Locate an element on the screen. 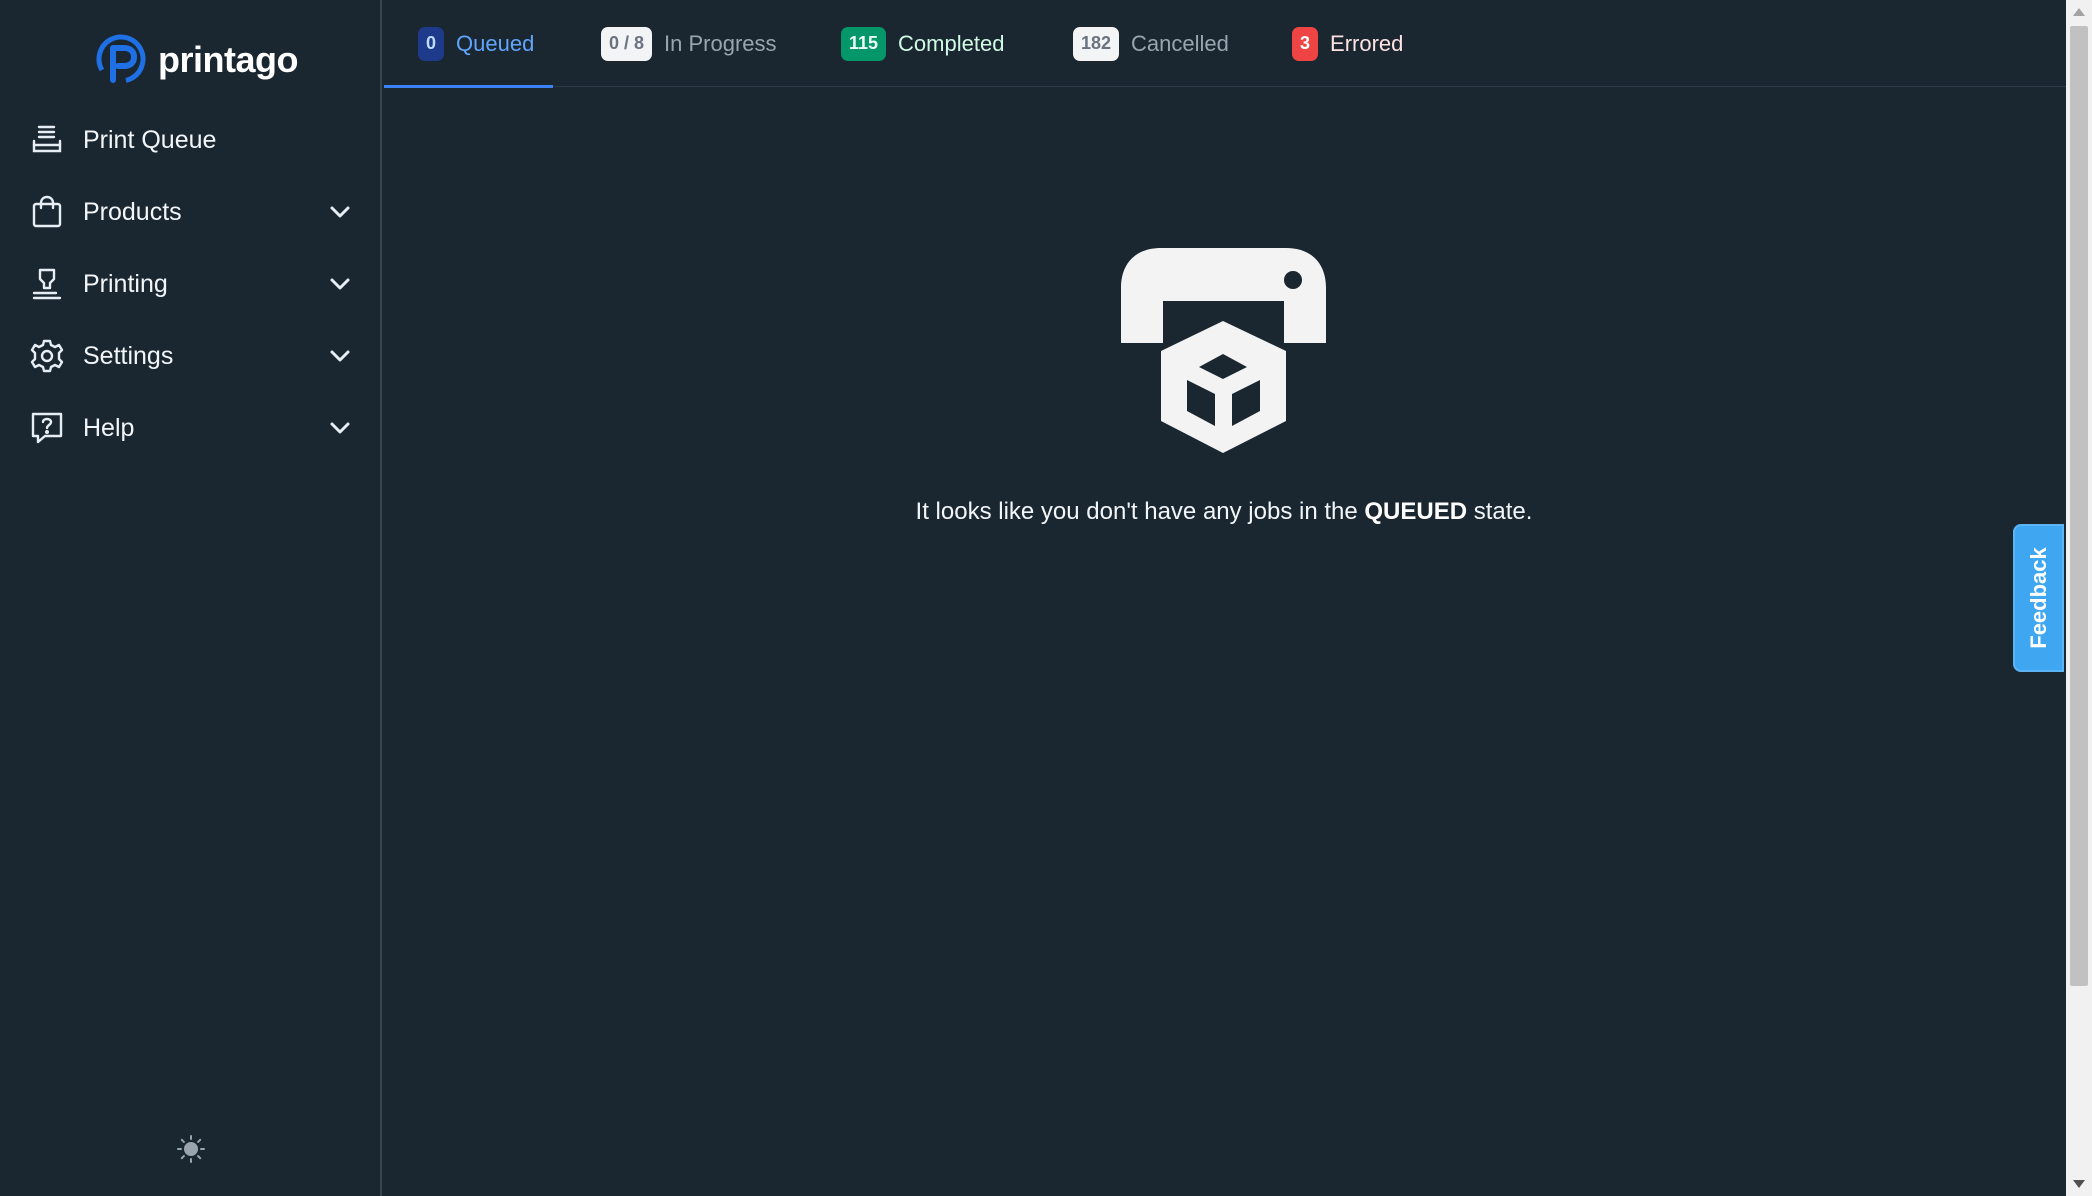  printago-logo-icon is located at coordinates (121, 59).